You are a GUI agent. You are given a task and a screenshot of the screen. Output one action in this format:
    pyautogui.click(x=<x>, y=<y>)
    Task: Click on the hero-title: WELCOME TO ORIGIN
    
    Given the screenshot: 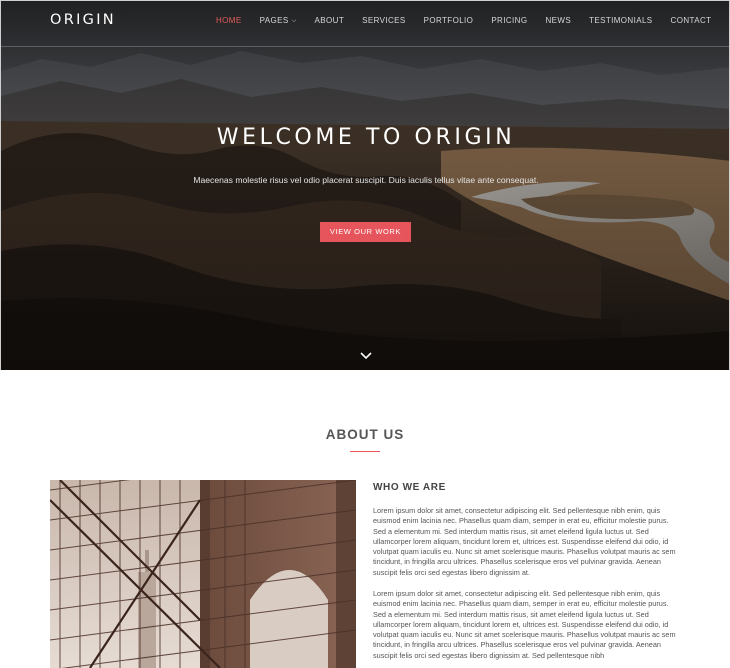 What is the action you would take?
    pyautogui.click(x=366, y=137)
    